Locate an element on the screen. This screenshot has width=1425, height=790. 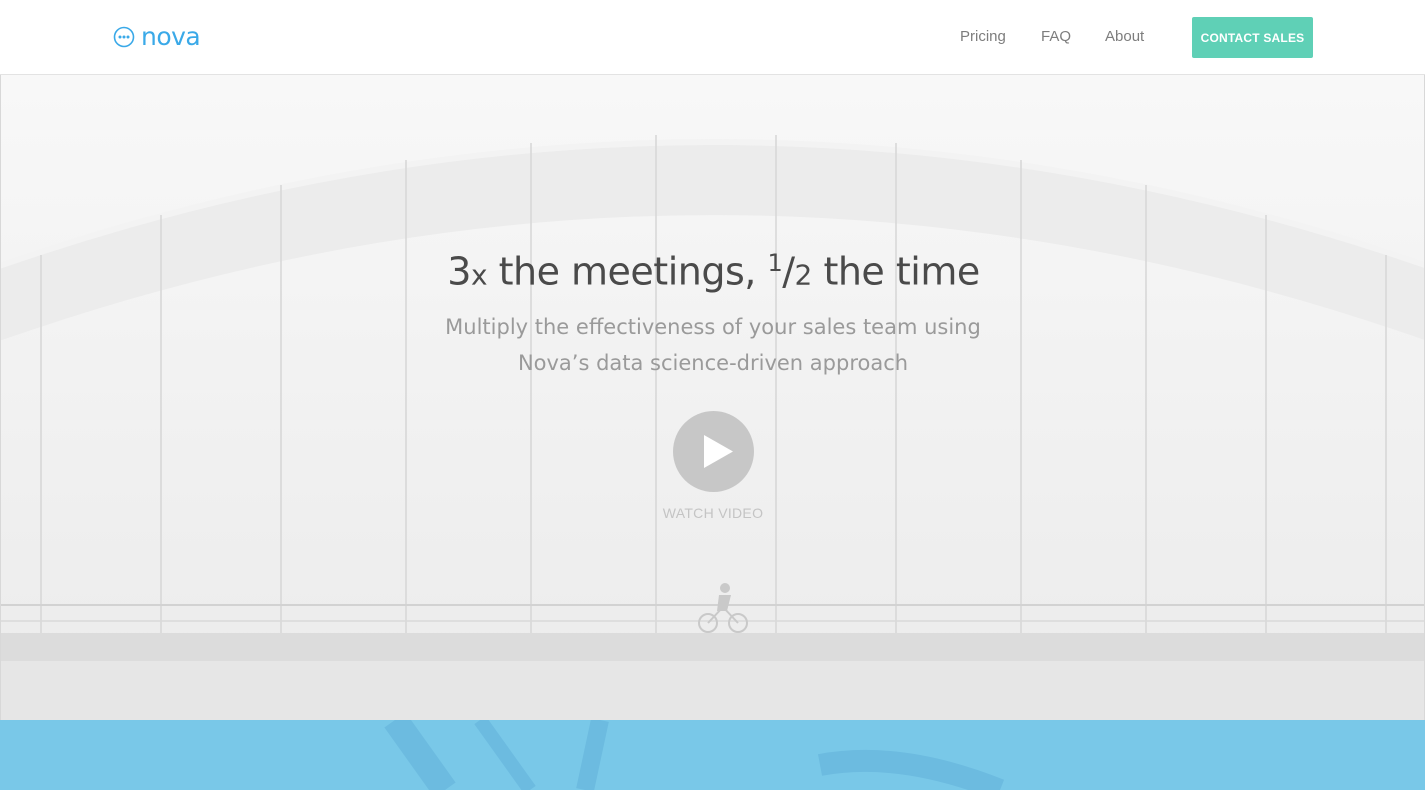
headline-part-one: the meetings, is located at coordinates (627, 271).